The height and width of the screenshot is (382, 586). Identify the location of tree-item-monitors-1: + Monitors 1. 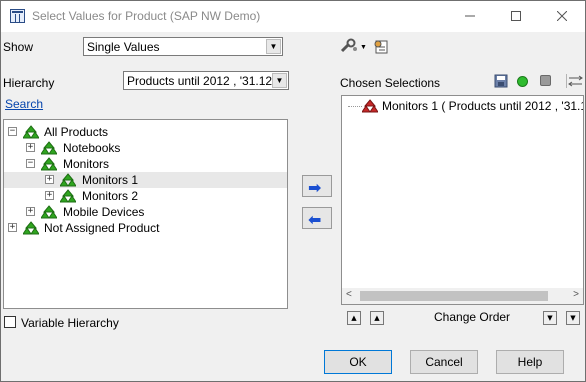
(145, 180).